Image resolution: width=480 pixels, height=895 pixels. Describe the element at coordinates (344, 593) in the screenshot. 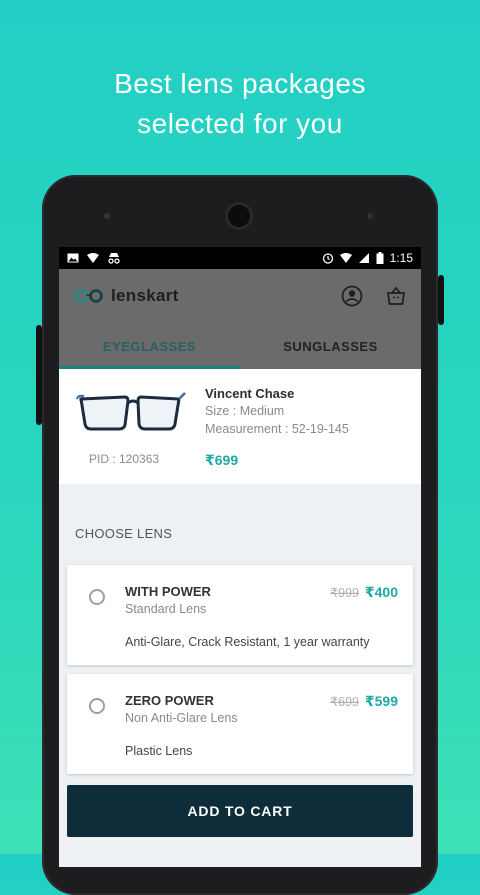

I see `lens-original-price: ₹999` at that location.